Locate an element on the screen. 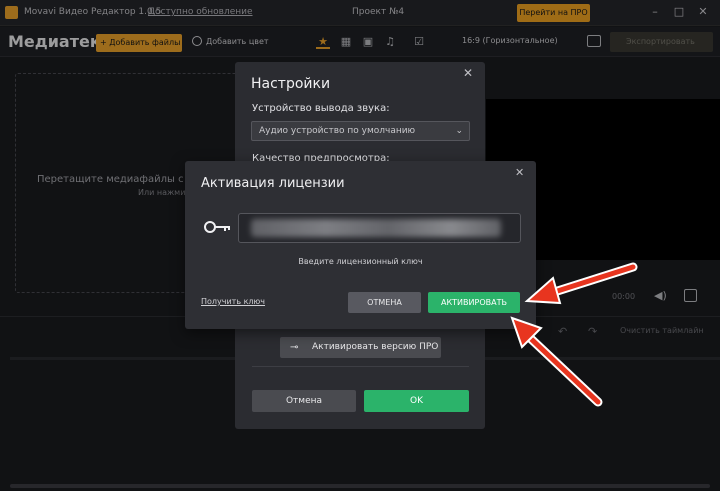  license-key-hint: Введите лицензионный ключ is located at coordinates (360, 261).